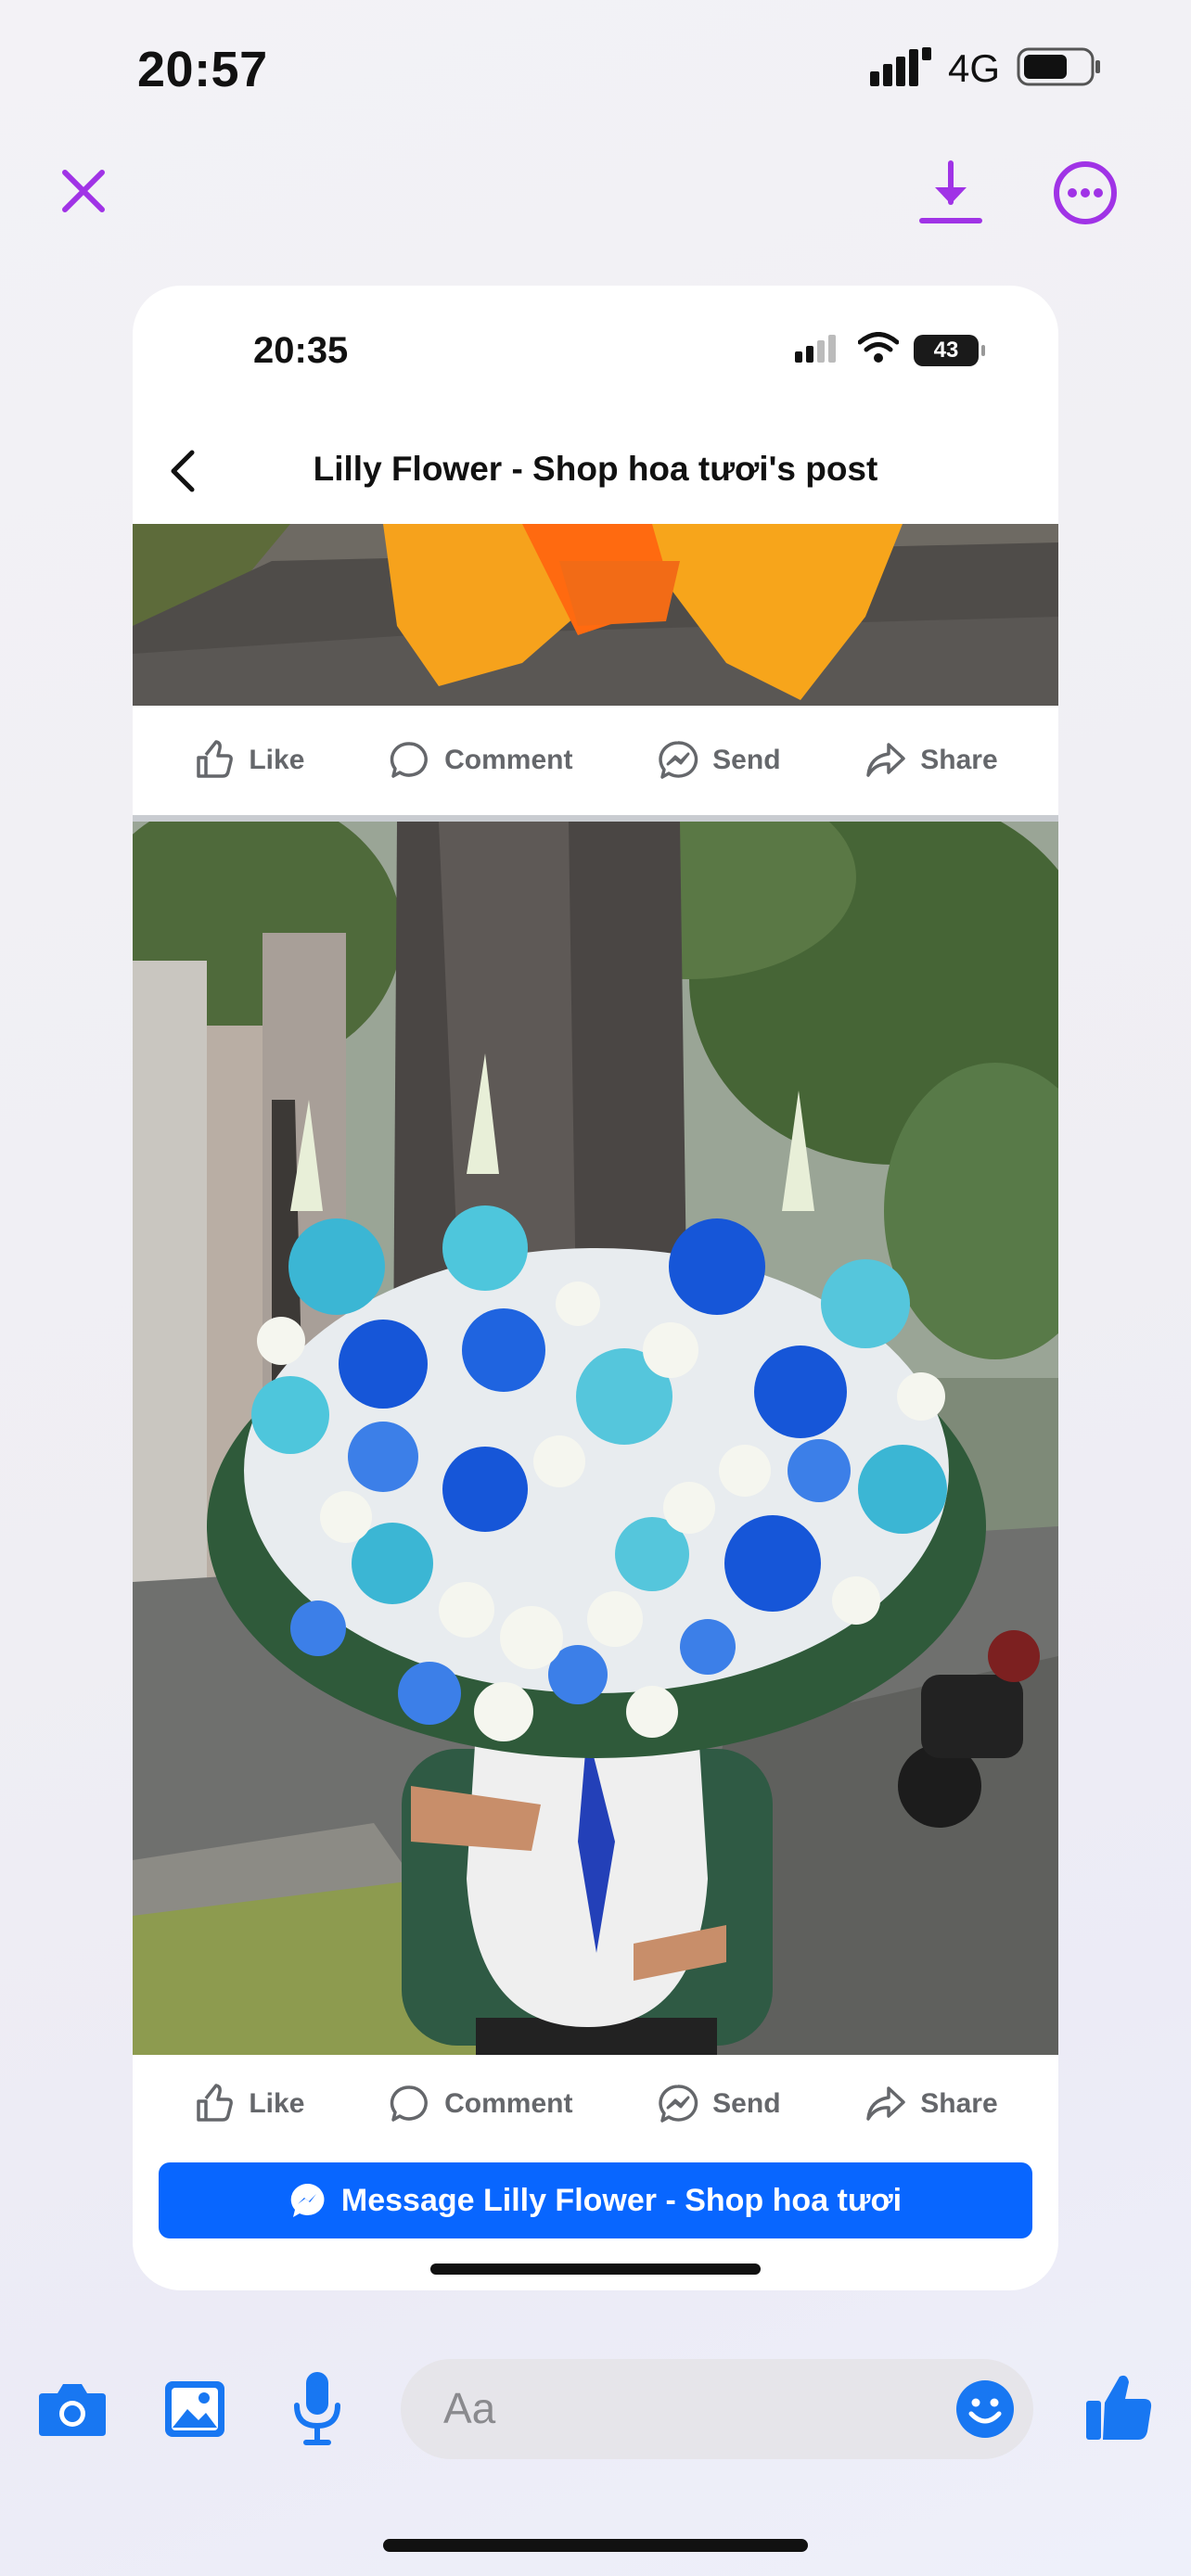  Describe the element at coordinates (951, 192) in the screenshot. I see `download-icon` at that location.